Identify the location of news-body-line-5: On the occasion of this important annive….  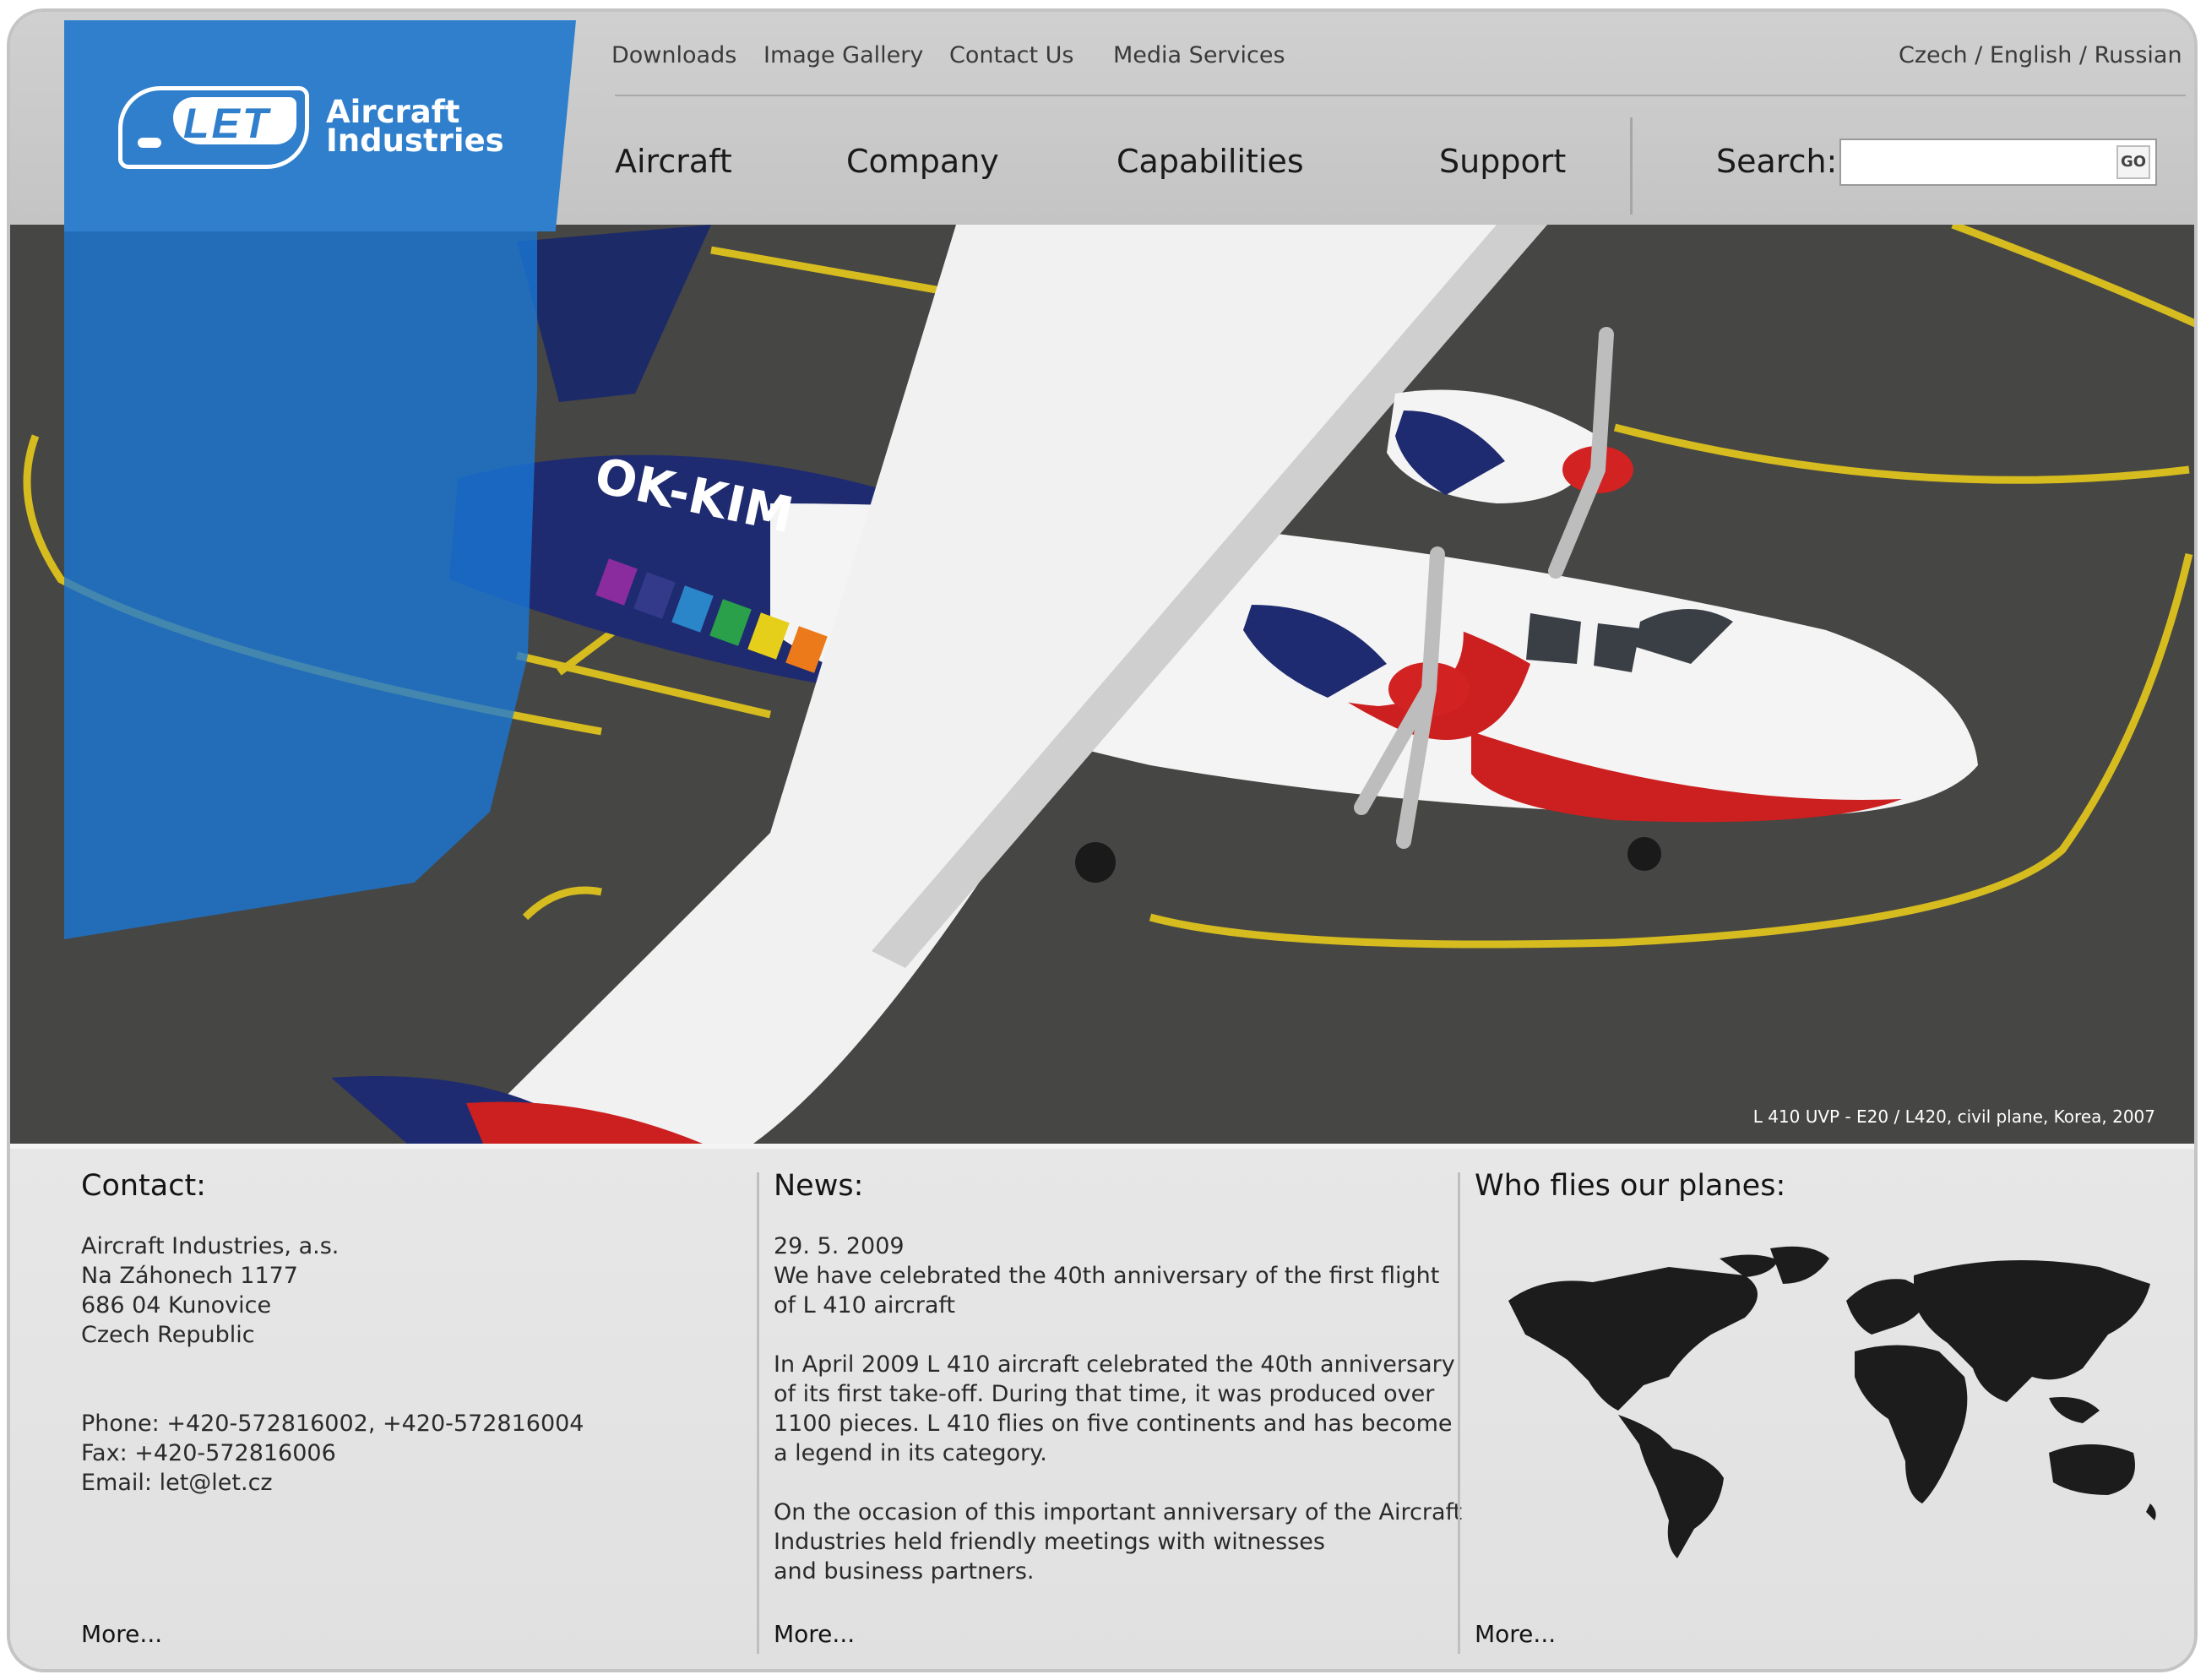
(1118, 1512).